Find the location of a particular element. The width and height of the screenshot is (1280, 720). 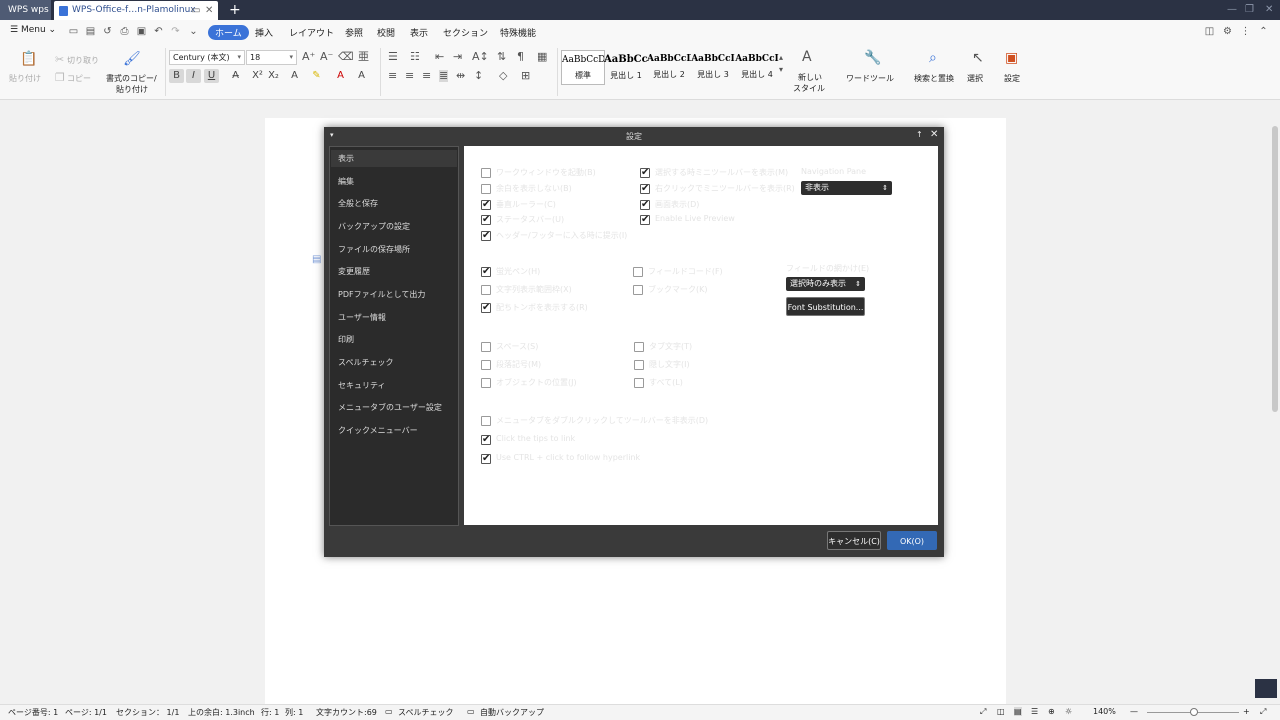

zoom-in-icon: + is located at coordinates (1246, 711).